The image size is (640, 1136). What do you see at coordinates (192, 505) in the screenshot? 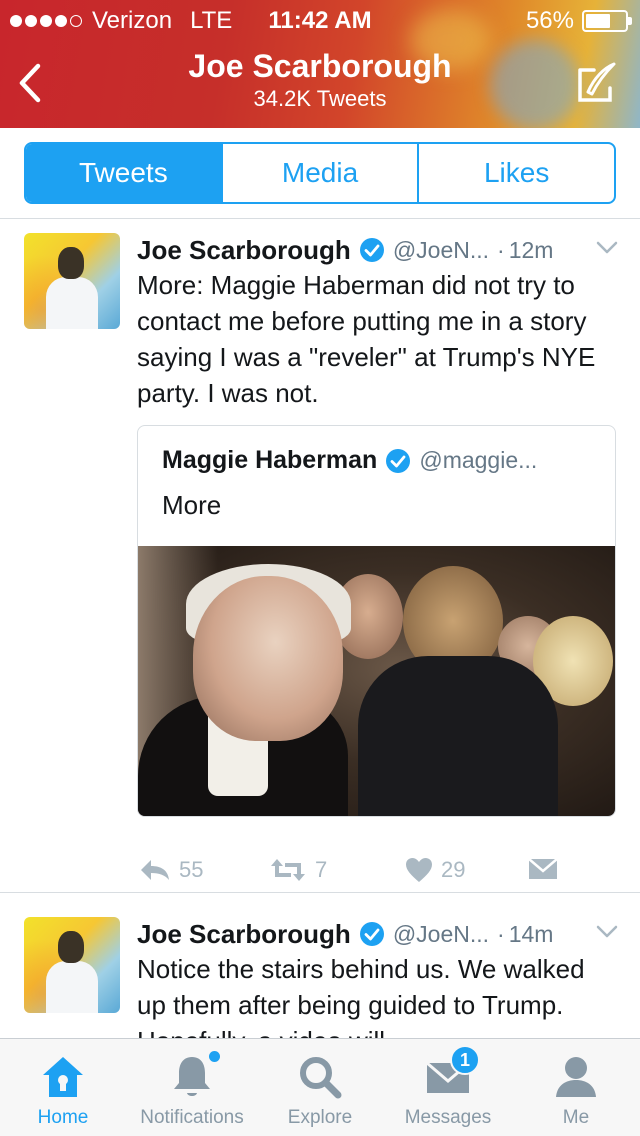
I see `quoted-text: More` at bounding box center [192, 505].